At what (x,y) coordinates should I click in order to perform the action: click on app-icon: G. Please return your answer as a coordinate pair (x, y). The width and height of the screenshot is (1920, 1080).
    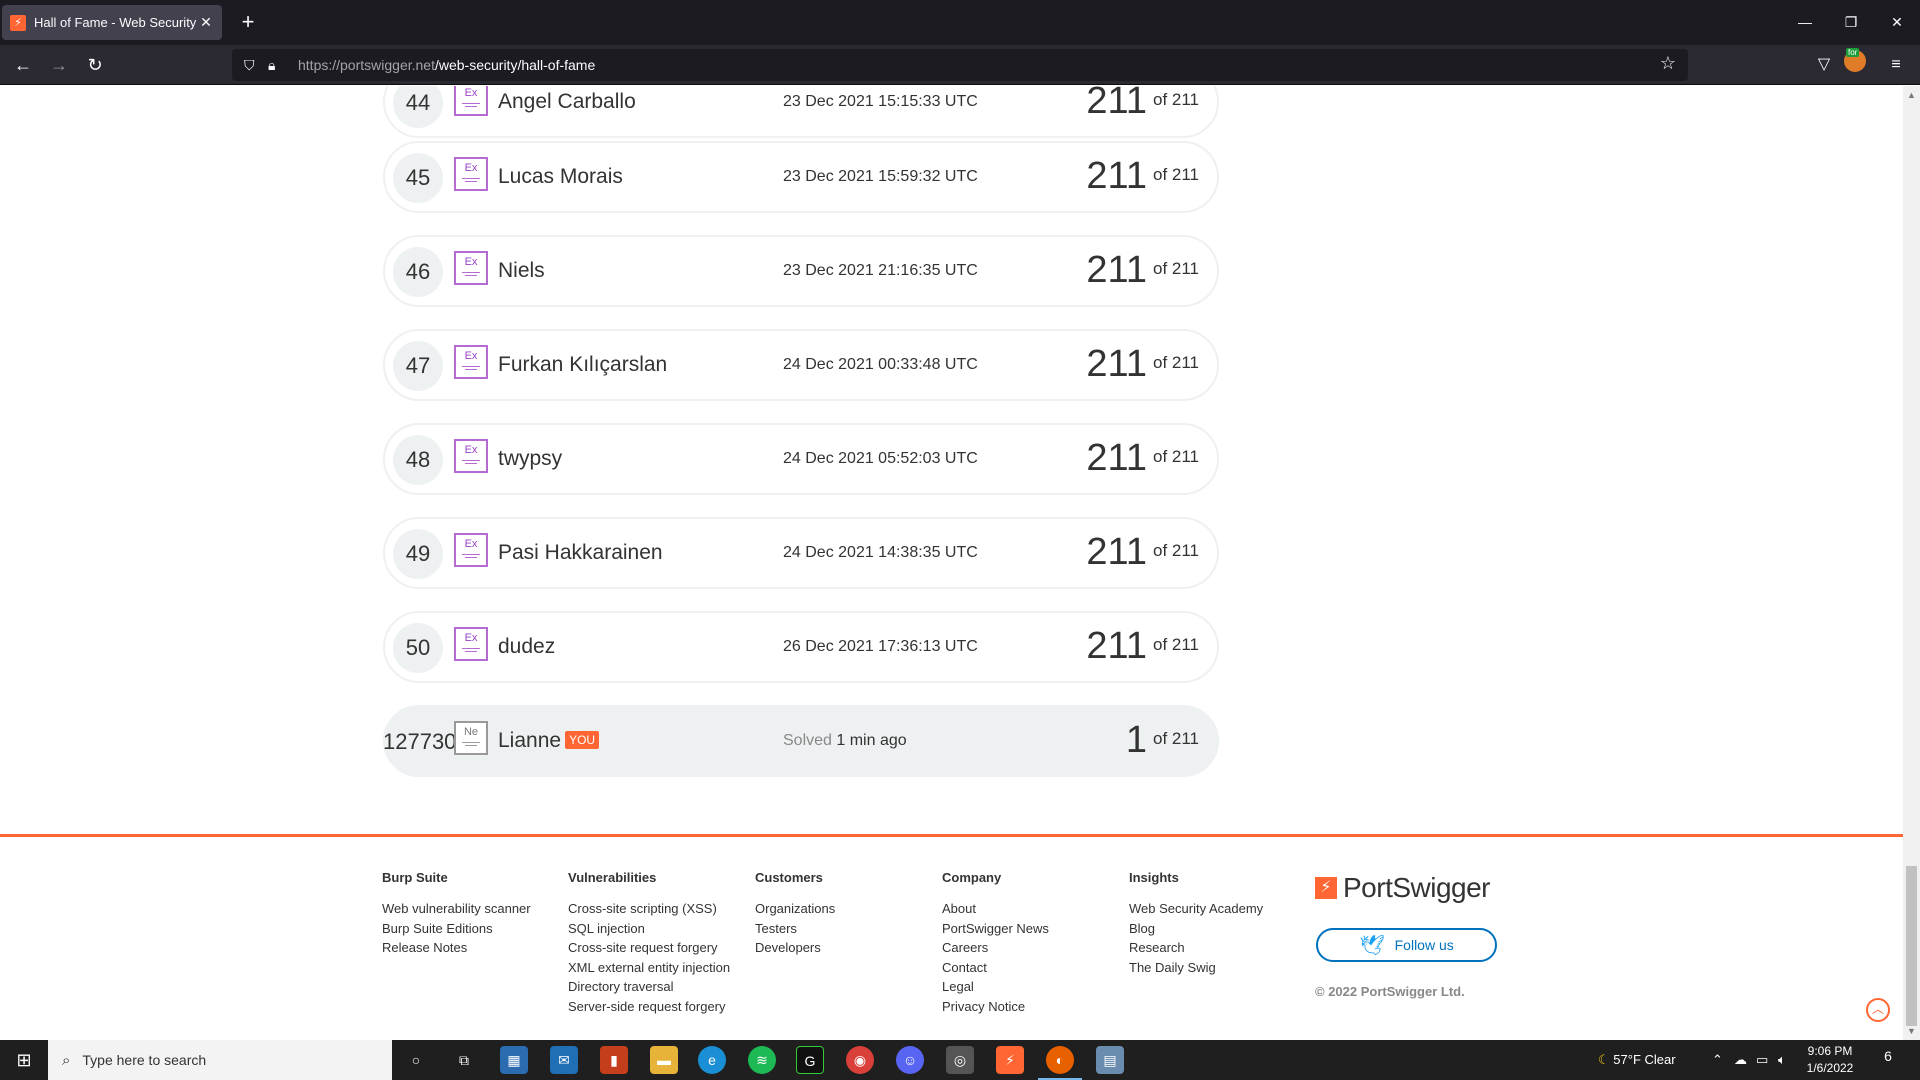
    Looking at the image, I should click on (810, 1060).